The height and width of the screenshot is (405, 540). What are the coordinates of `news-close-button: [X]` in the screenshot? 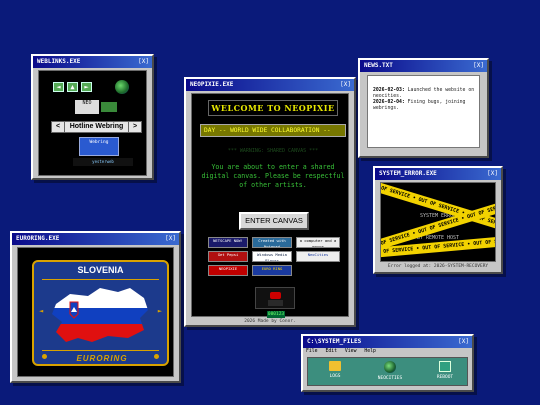 It's located at (478, 66).